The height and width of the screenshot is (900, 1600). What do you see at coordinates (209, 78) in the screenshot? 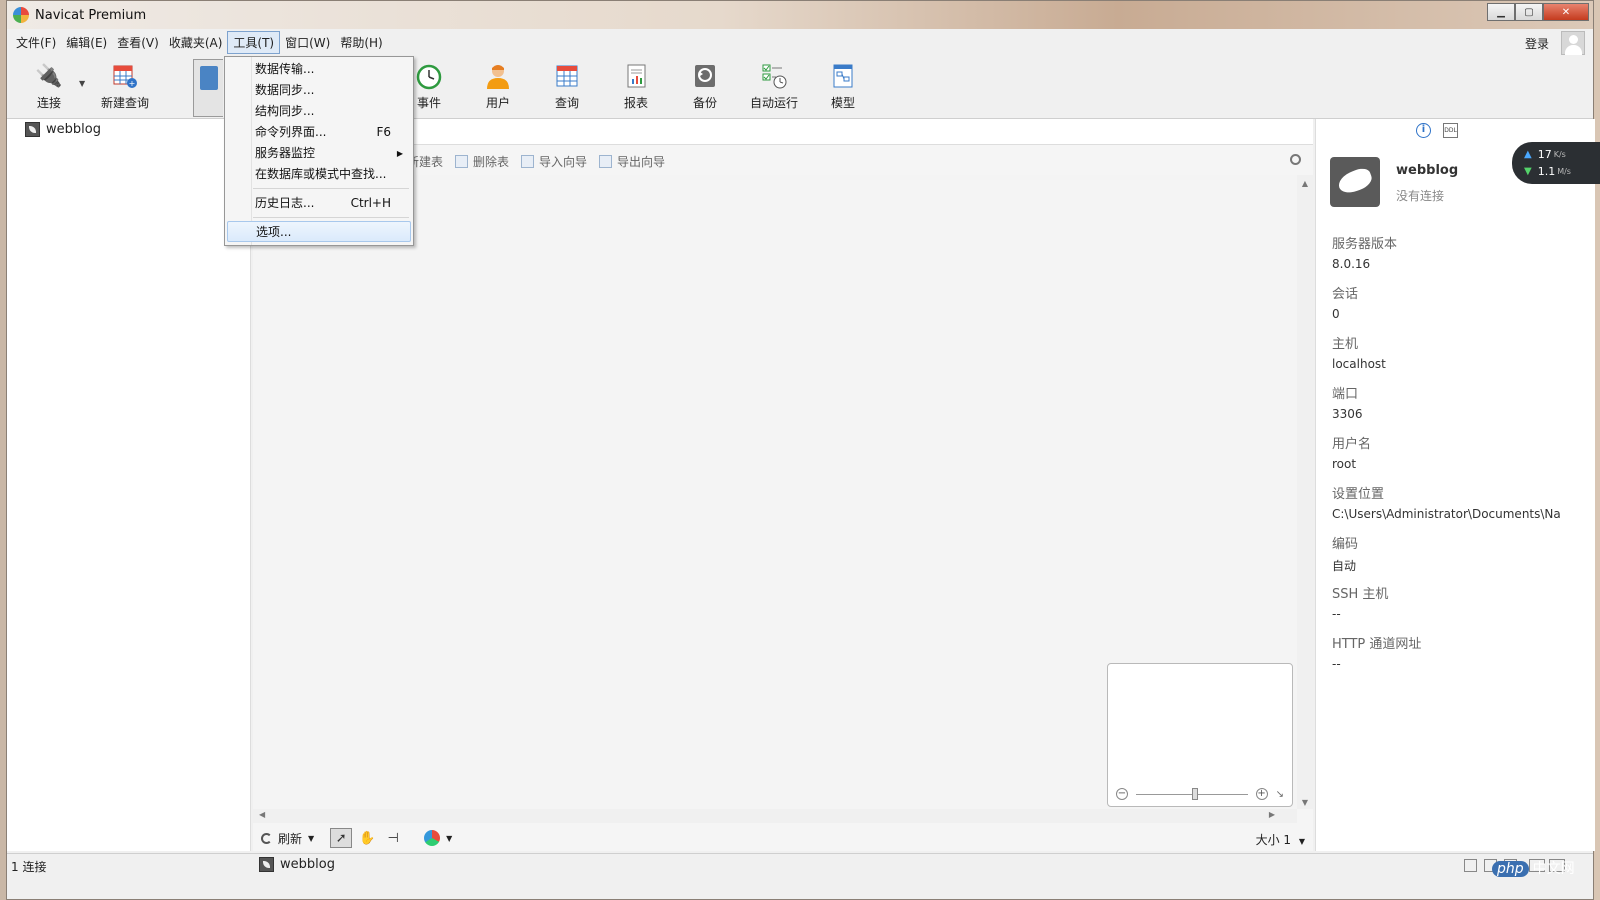
I see `table-icon` at bounding box center [209, 78].